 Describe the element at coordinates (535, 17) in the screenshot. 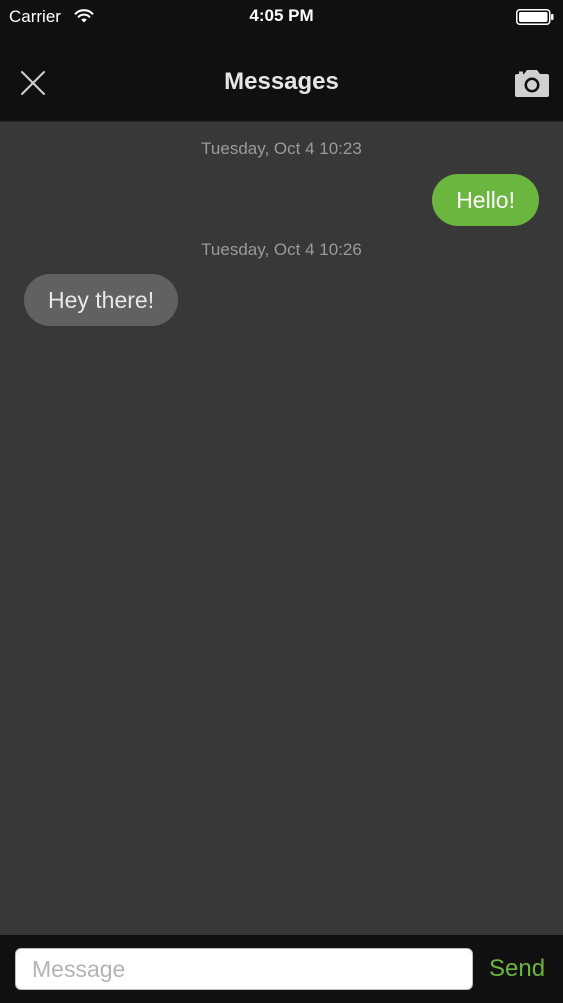

I see `battery-icon` at that location.